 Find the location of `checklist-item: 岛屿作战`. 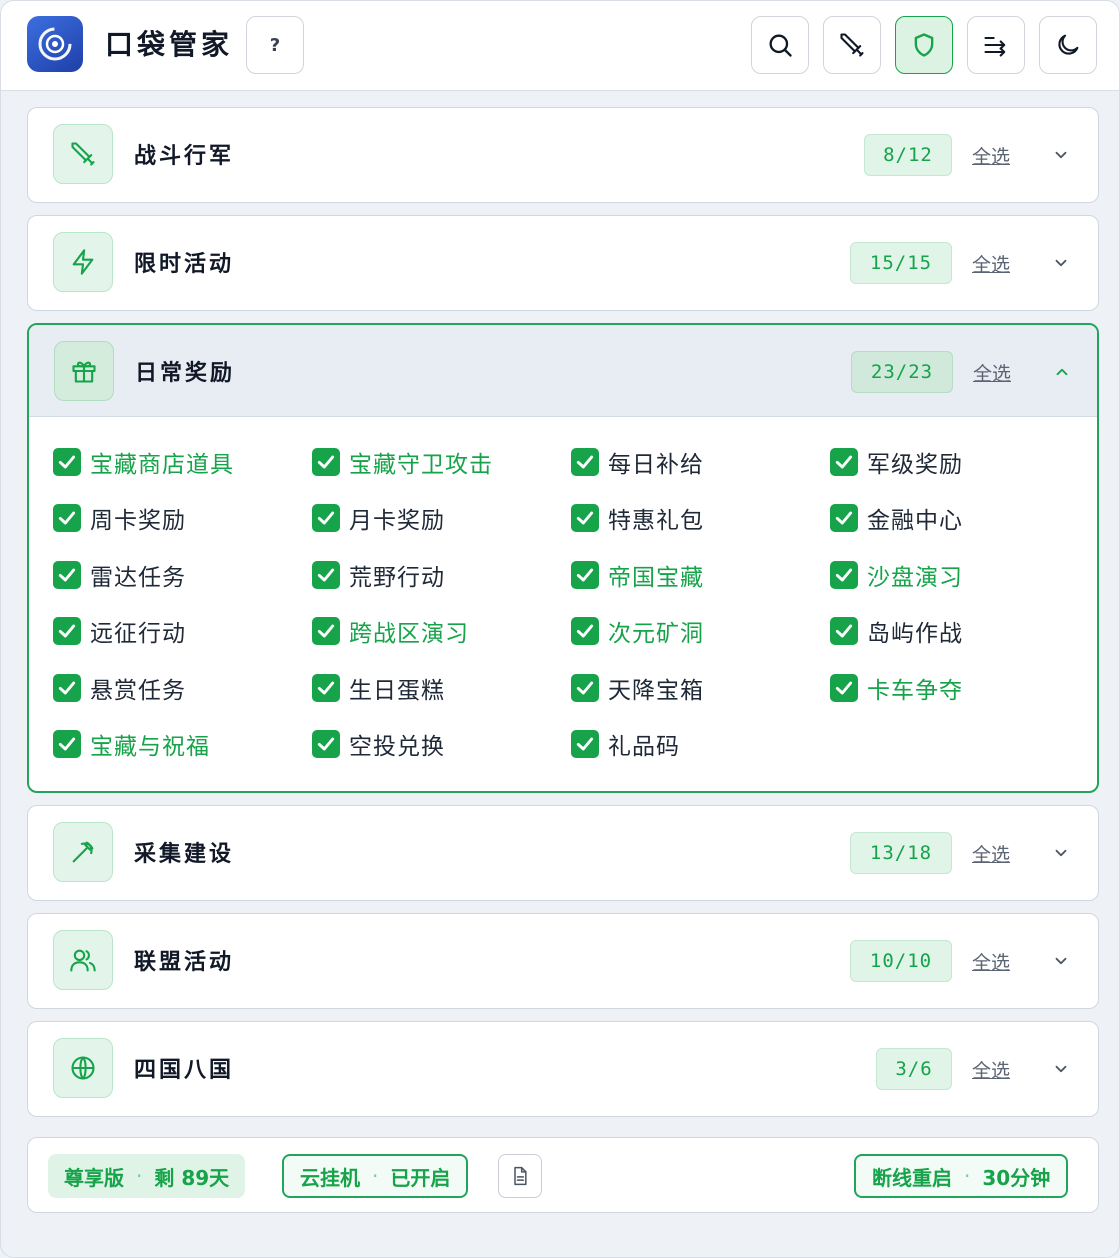

checklist-item: 岛屿作战 is located at coordinates (896, 631).